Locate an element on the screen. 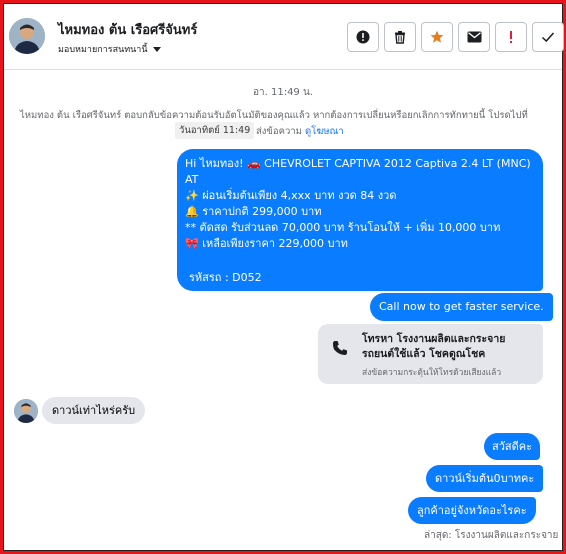  assign-conversation-dropdown: มอบหมายการสนทนานี้ is located at coordinates (109, 49).